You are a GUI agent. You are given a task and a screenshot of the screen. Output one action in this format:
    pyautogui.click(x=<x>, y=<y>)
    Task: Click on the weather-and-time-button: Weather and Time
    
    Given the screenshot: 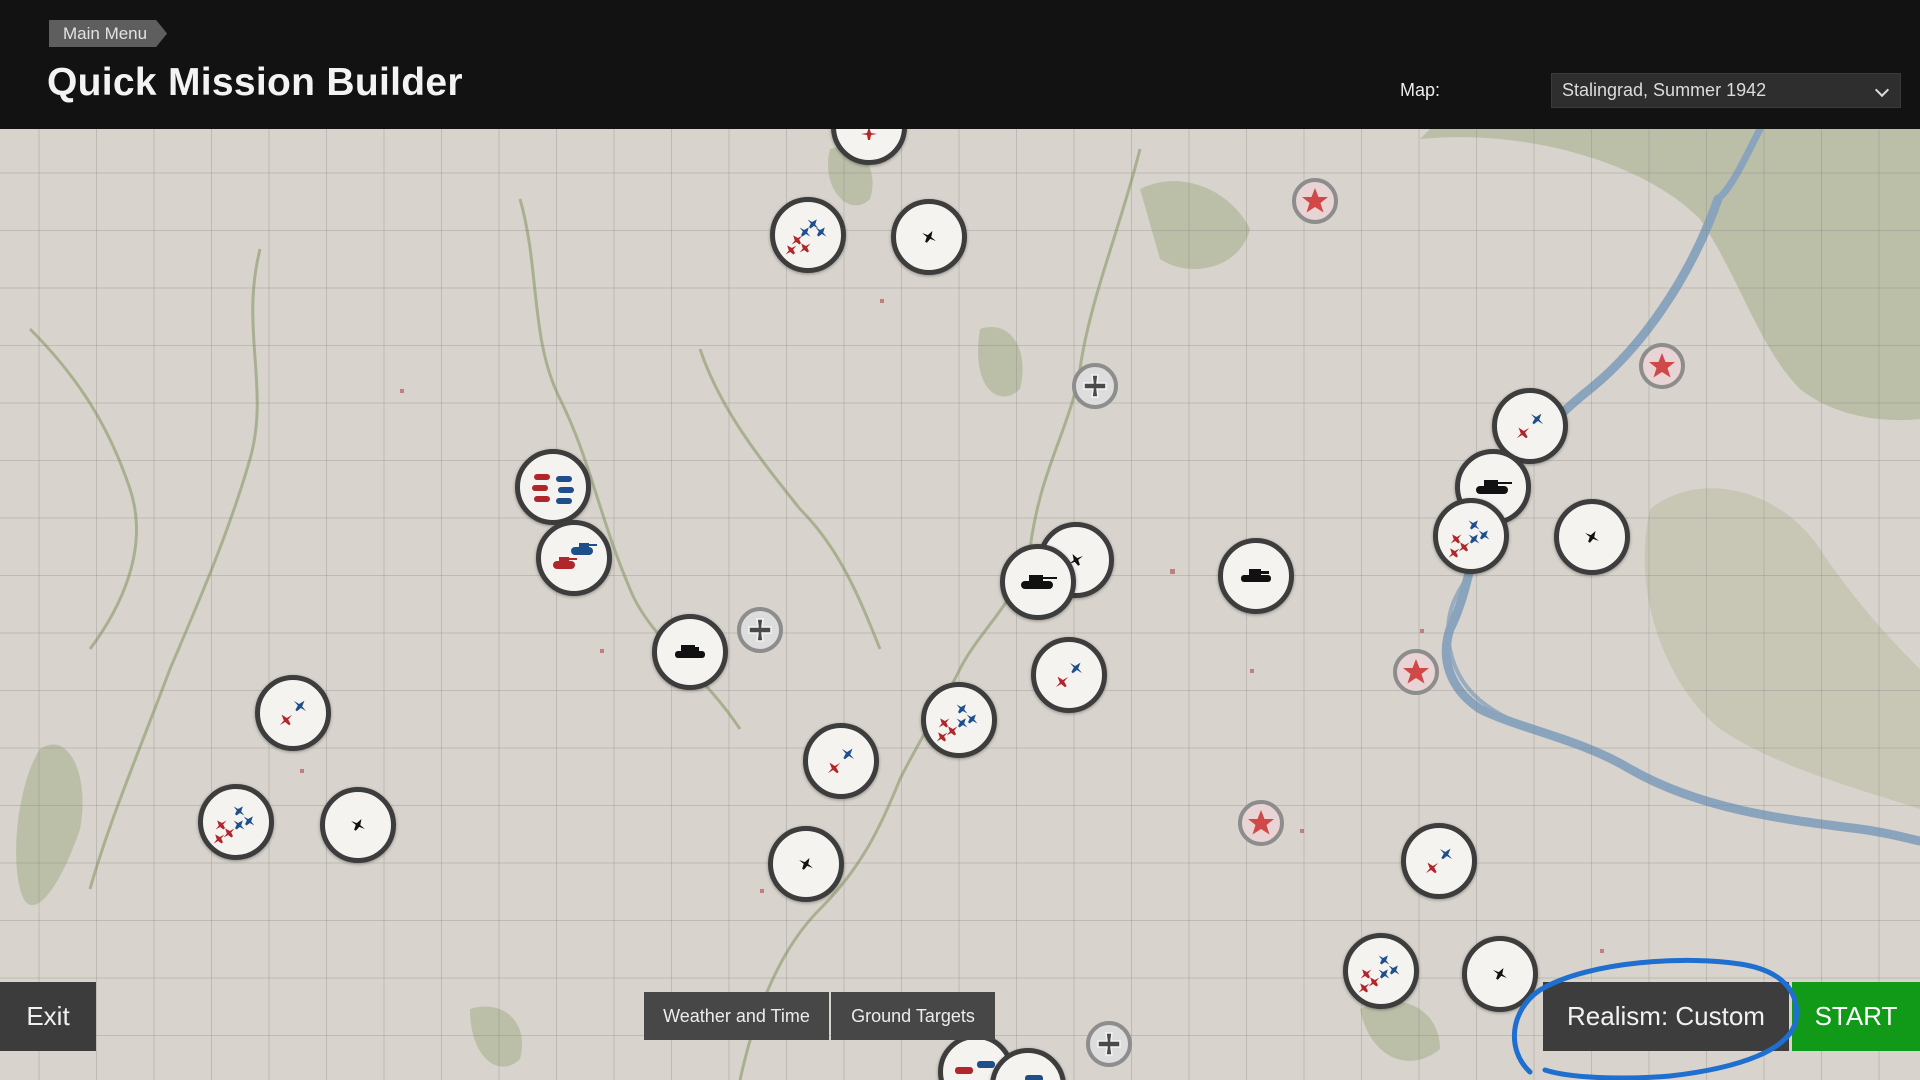 What is the action you would take?
    pyautogui.click(x=736, y=1016)
    